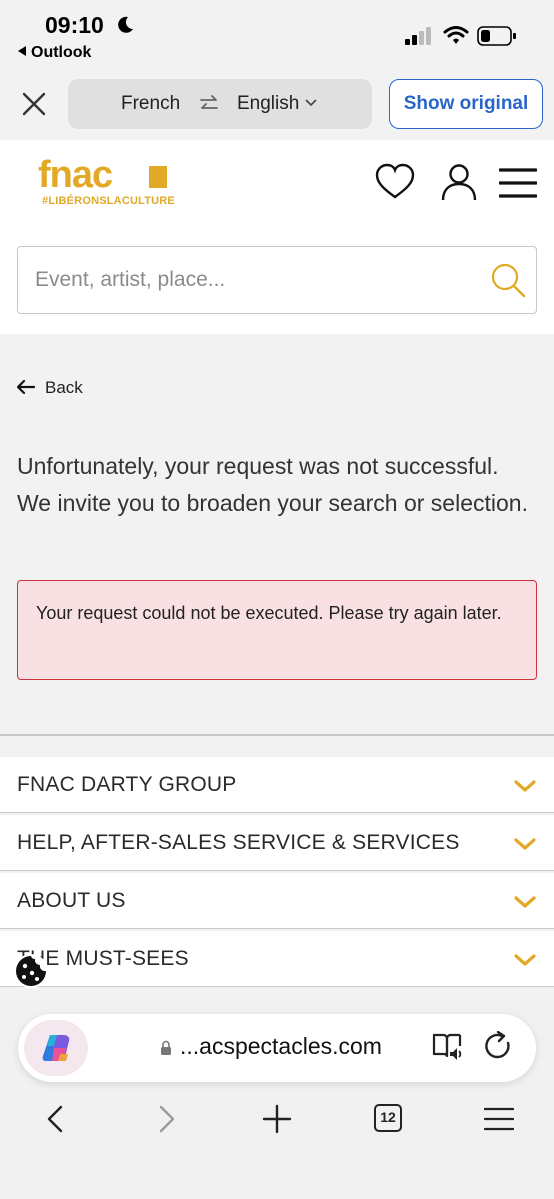 The width and height of the screenshot is (554, 1199). I want to click on swap-icon, so click(209, 104).